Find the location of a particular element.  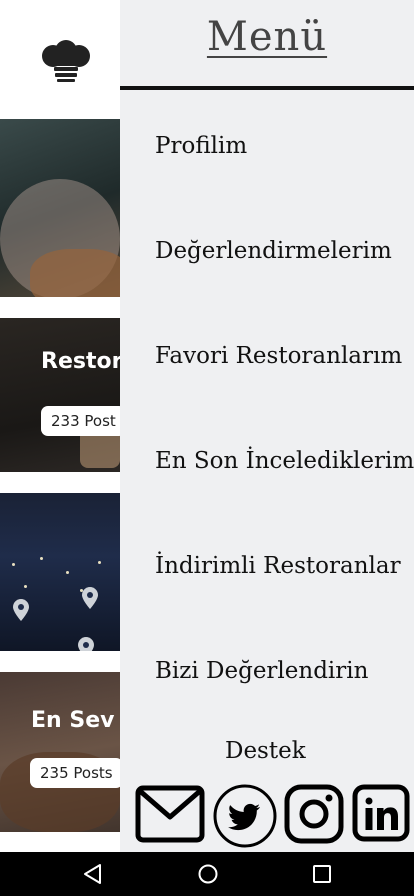

menu-item-favorite-restaurants: Favori Restoranlarım is located at coordinates (278, 356).